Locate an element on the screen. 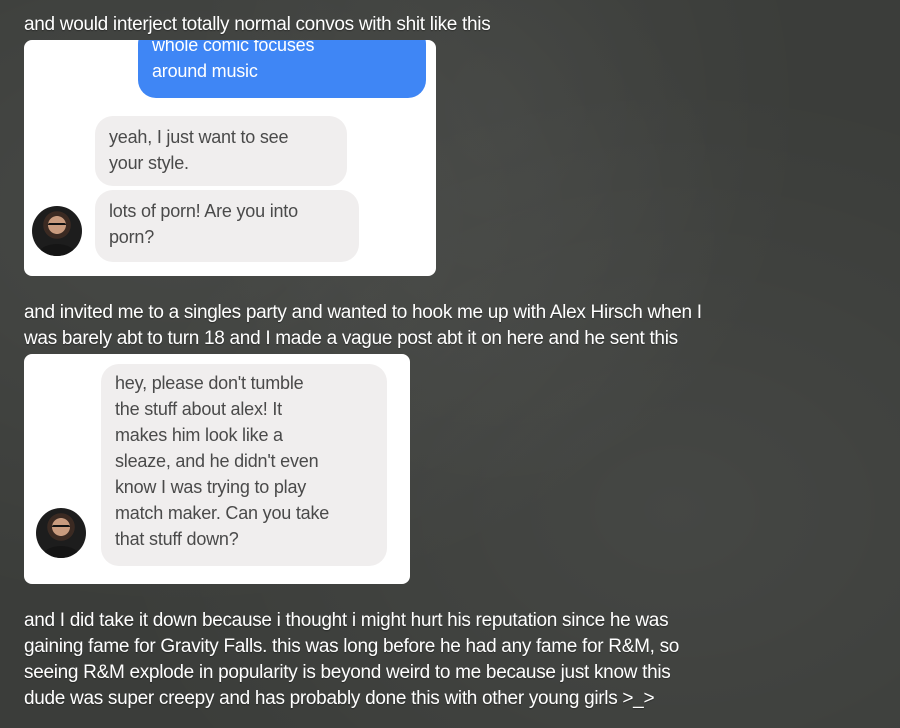  message-line: porn? is located at coordinates (132, 237).